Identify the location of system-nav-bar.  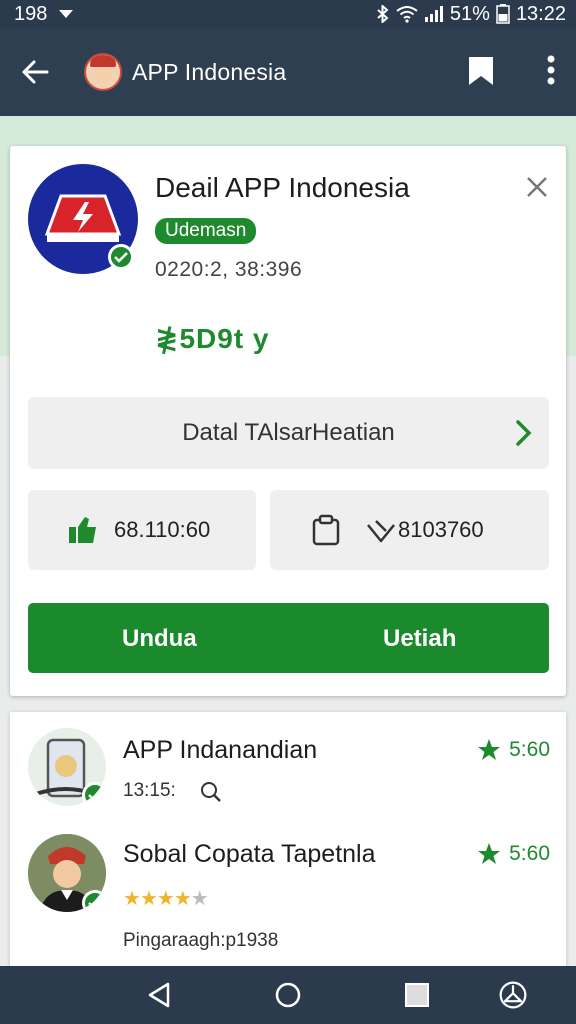
(288, 995).